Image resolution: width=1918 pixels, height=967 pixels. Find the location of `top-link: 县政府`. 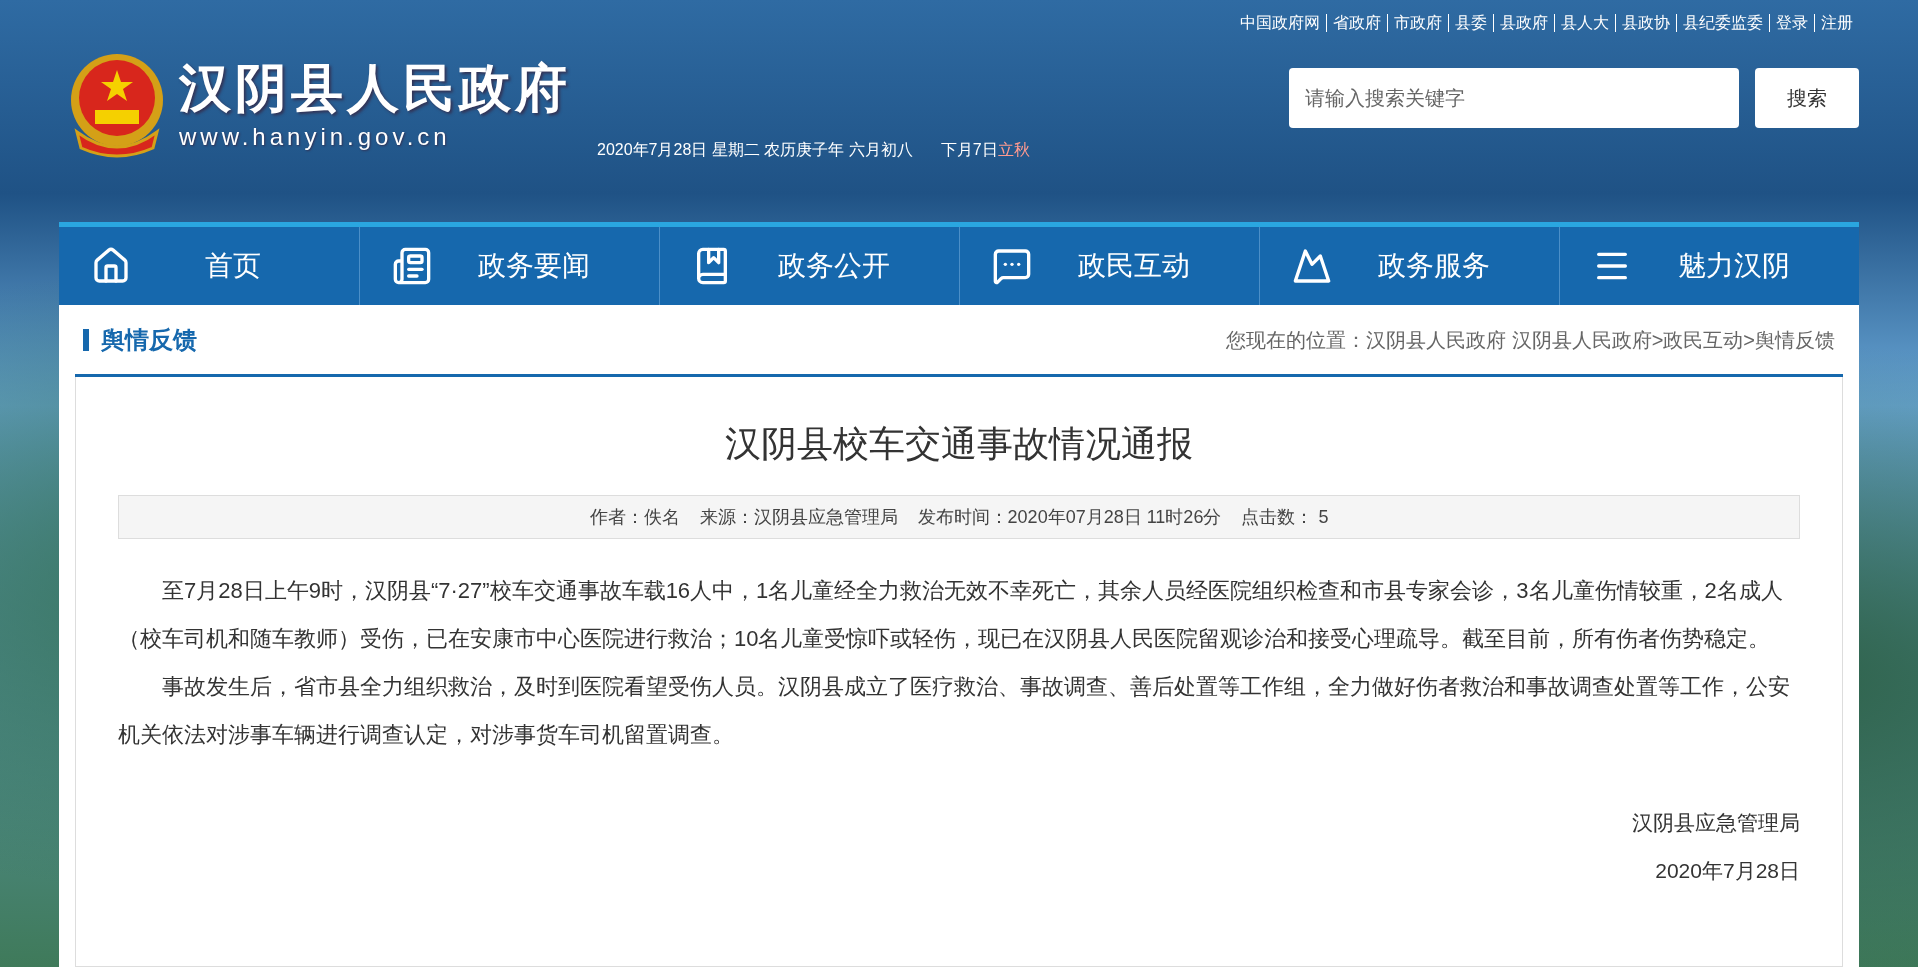

top-link: 县政府 is located at coordinates (1523, 23).